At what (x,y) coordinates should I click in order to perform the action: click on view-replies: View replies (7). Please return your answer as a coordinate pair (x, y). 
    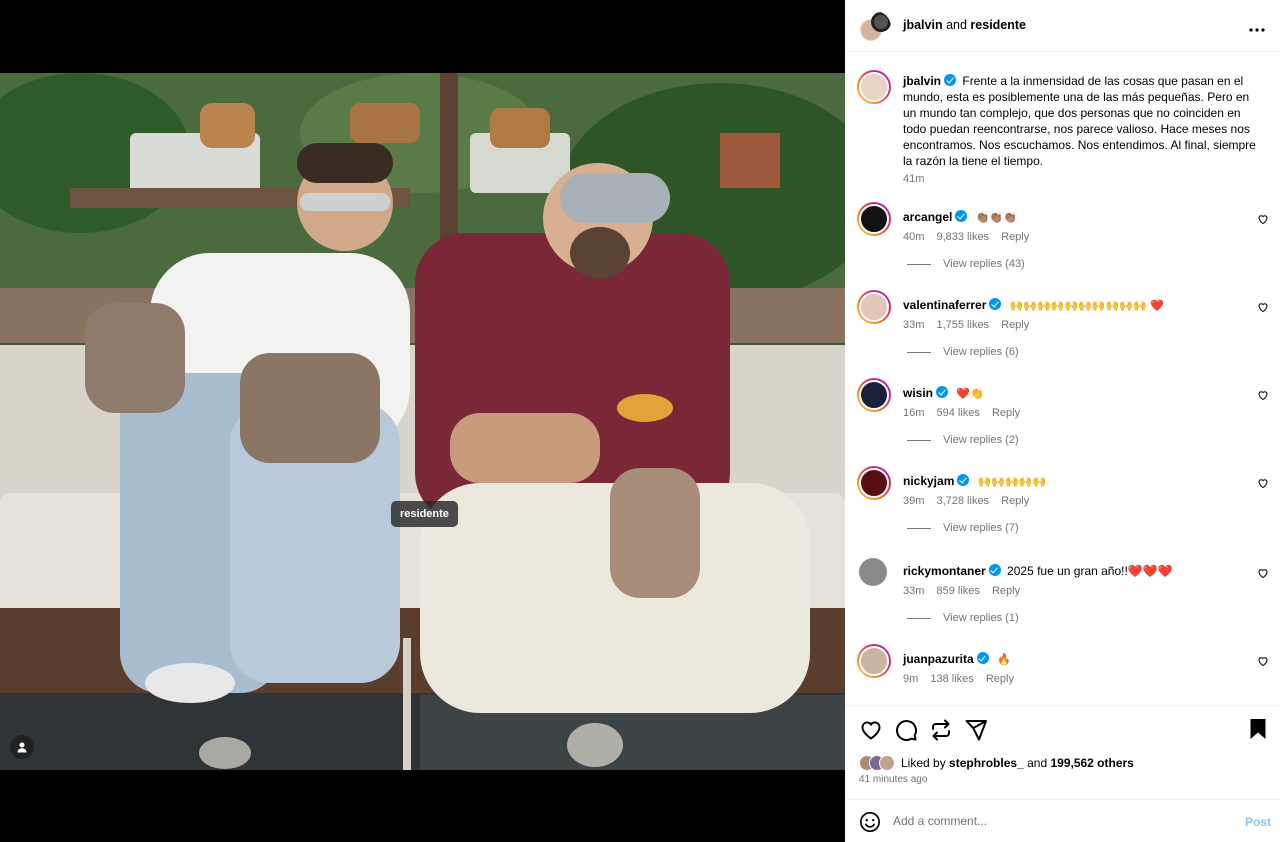
    Looking at the image, I should click on (963, 528).